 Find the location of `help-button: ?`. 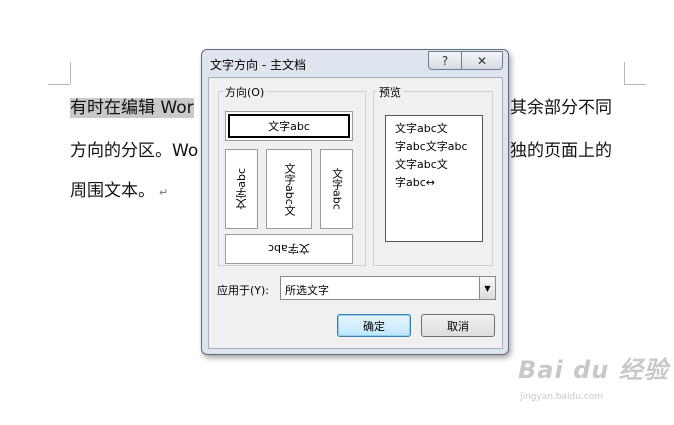

help-button: ? is located at coordinates (444, 60).